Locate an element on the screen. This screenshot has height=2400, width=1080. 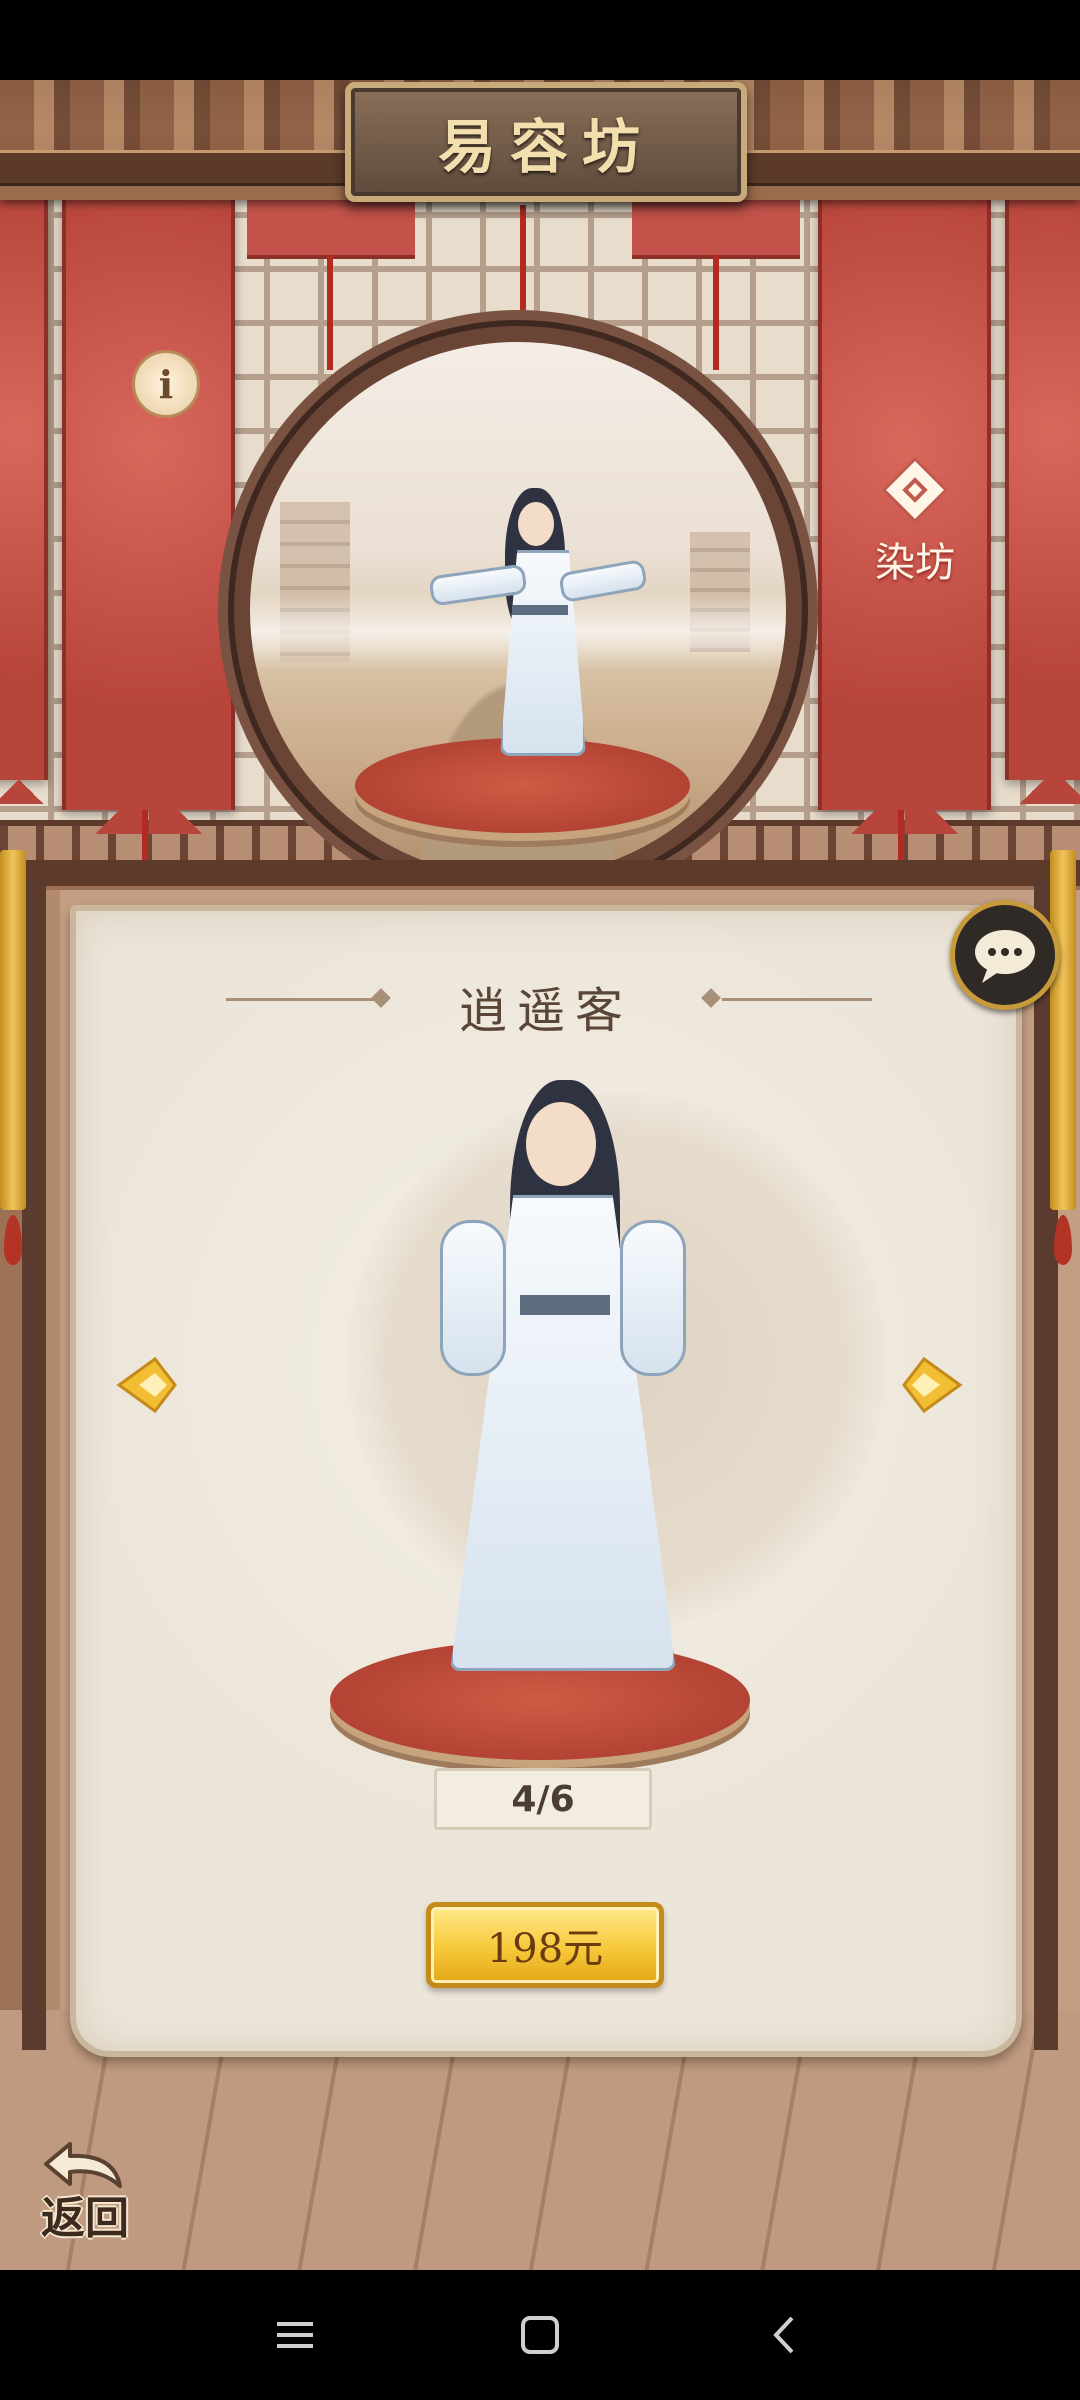
back-icon is located at coordinates (783, 2335).